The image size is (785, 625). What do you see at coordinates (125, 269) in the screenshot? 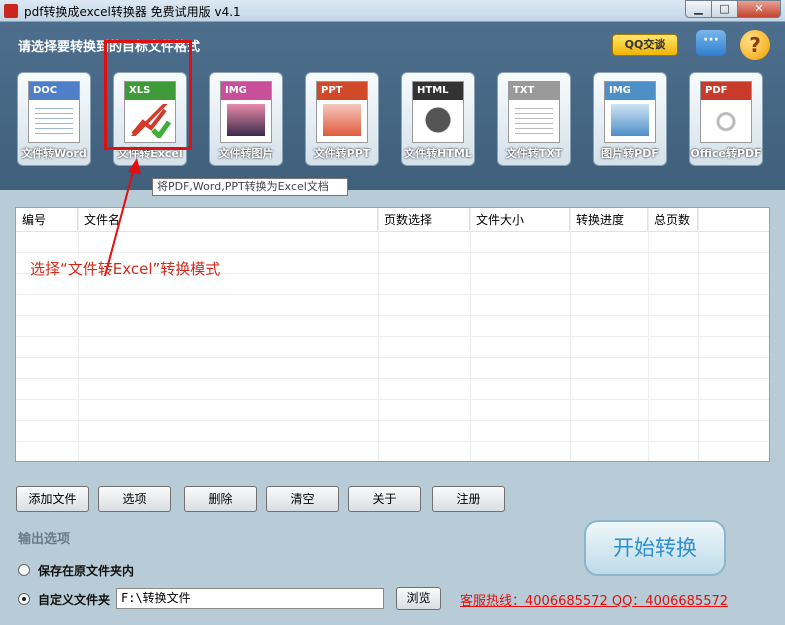
I see `annotation-note: 选择“文件转Excel”转换模式` at bounding box center [125, 269].